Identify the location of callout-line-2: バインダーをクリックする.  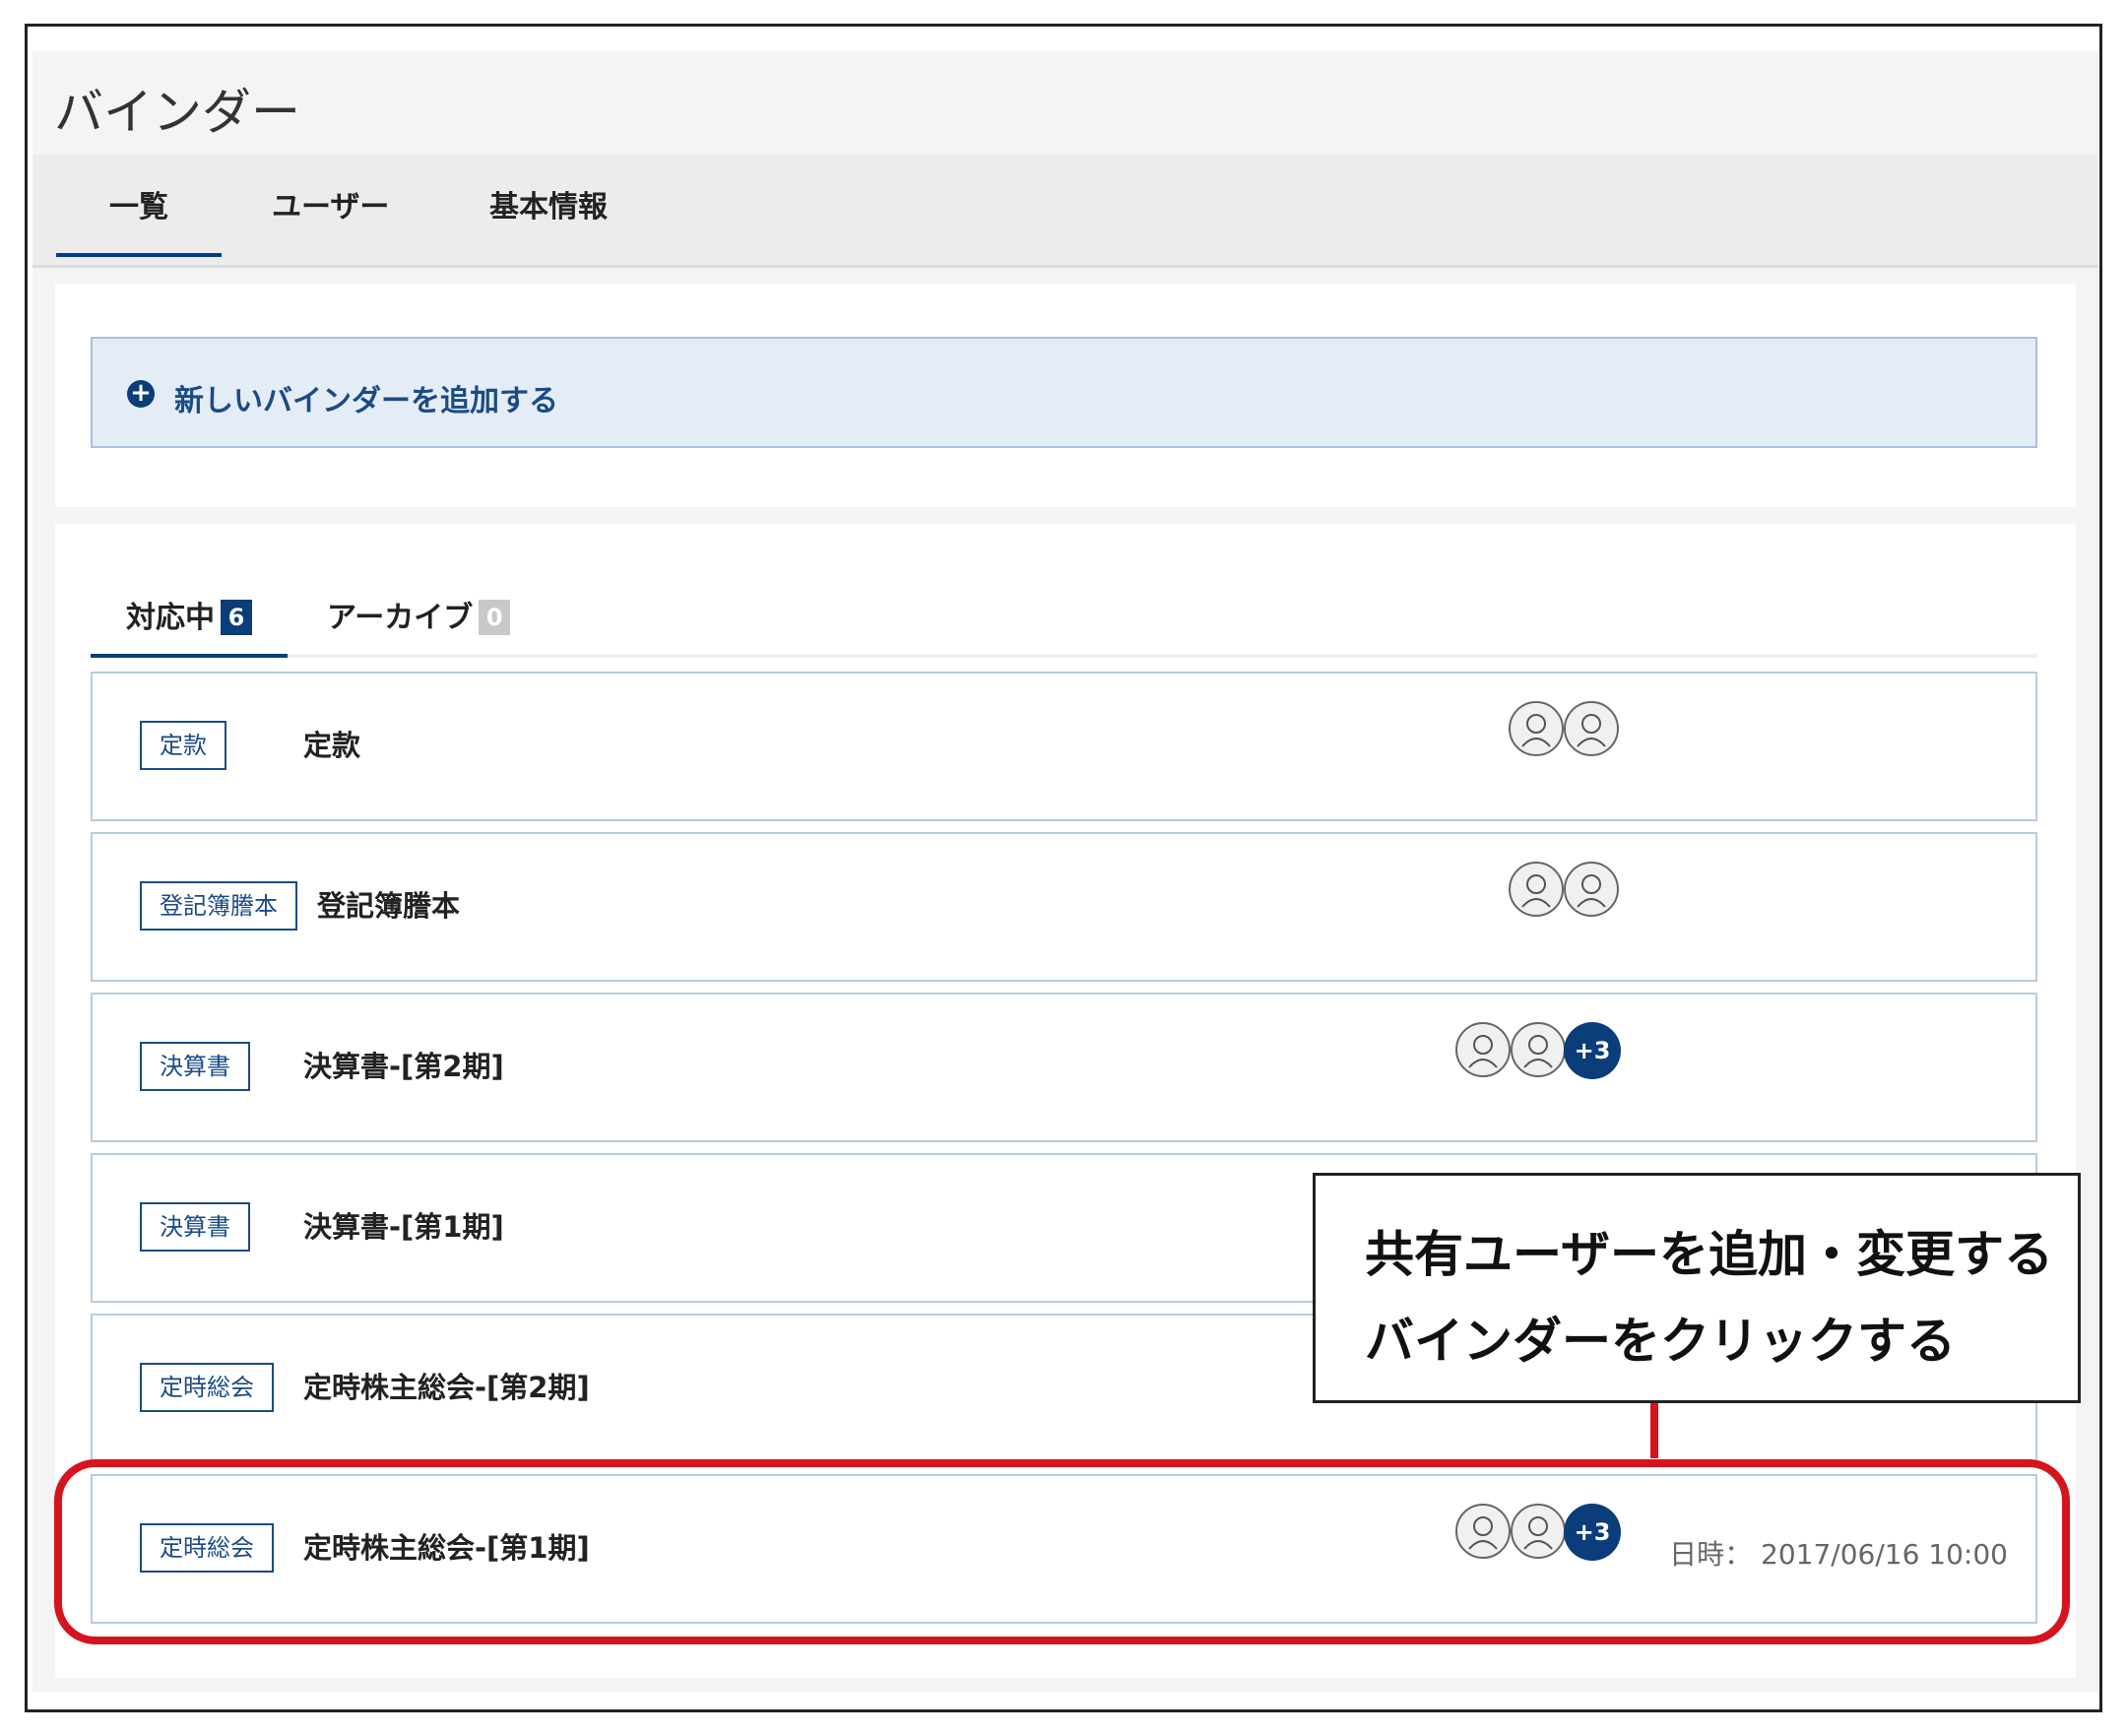
(1660, 1341).